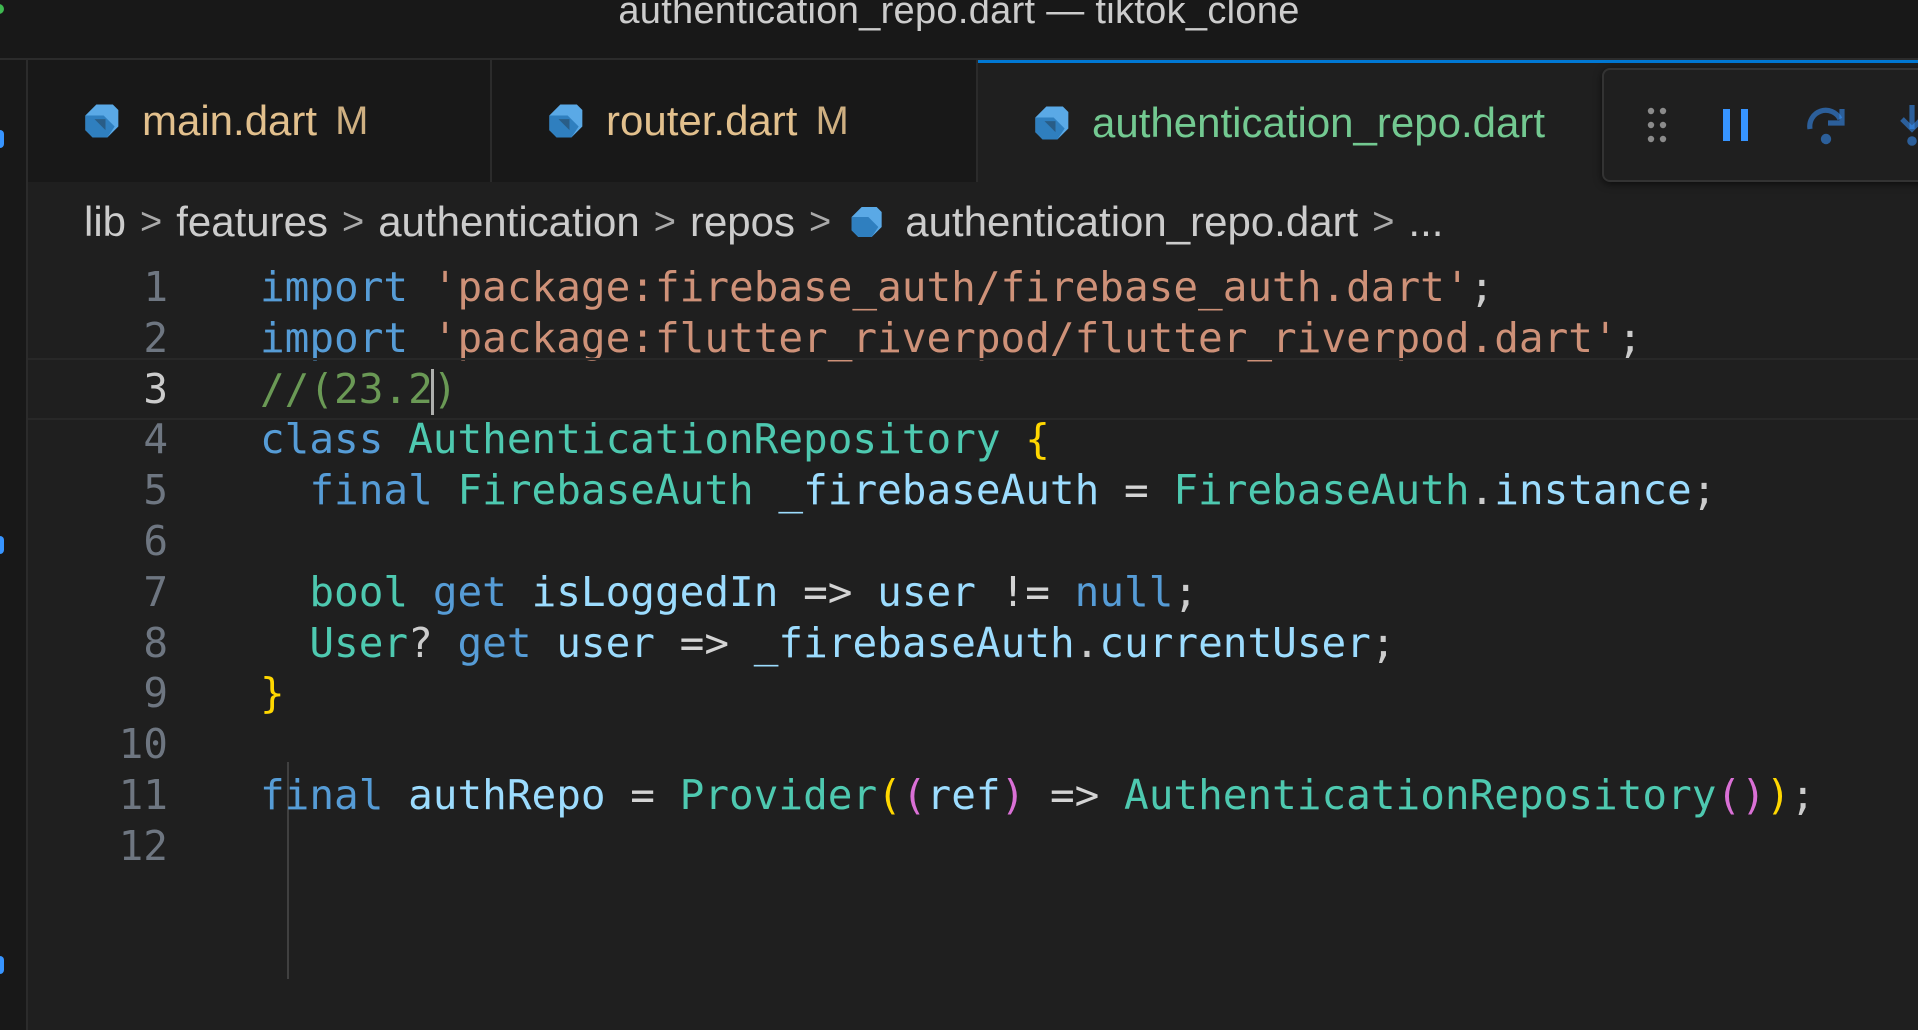 The height and width of the screenshot is (1030, 1918). What do you see at coordinates (346, 388) in the screenshot?
I see `code-token: //(23.2` at bounding box center [346, 388].